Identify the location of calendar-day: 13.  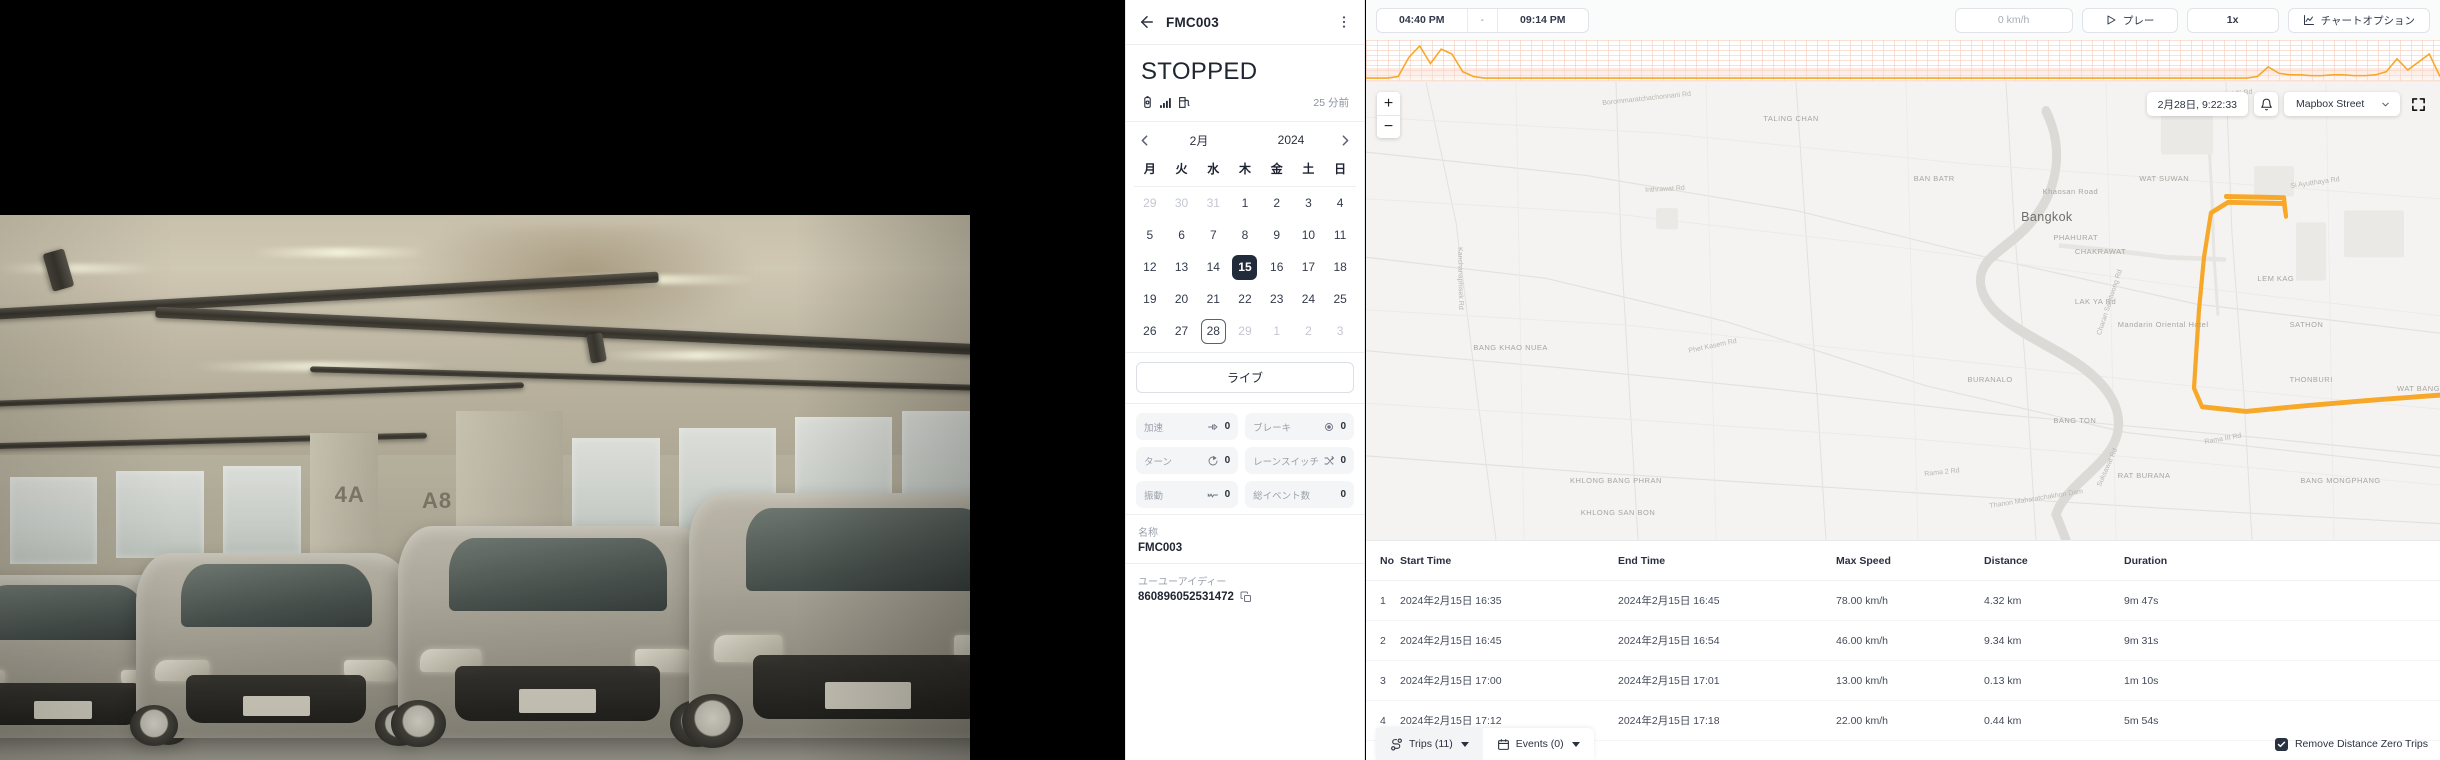
(1182, 267).